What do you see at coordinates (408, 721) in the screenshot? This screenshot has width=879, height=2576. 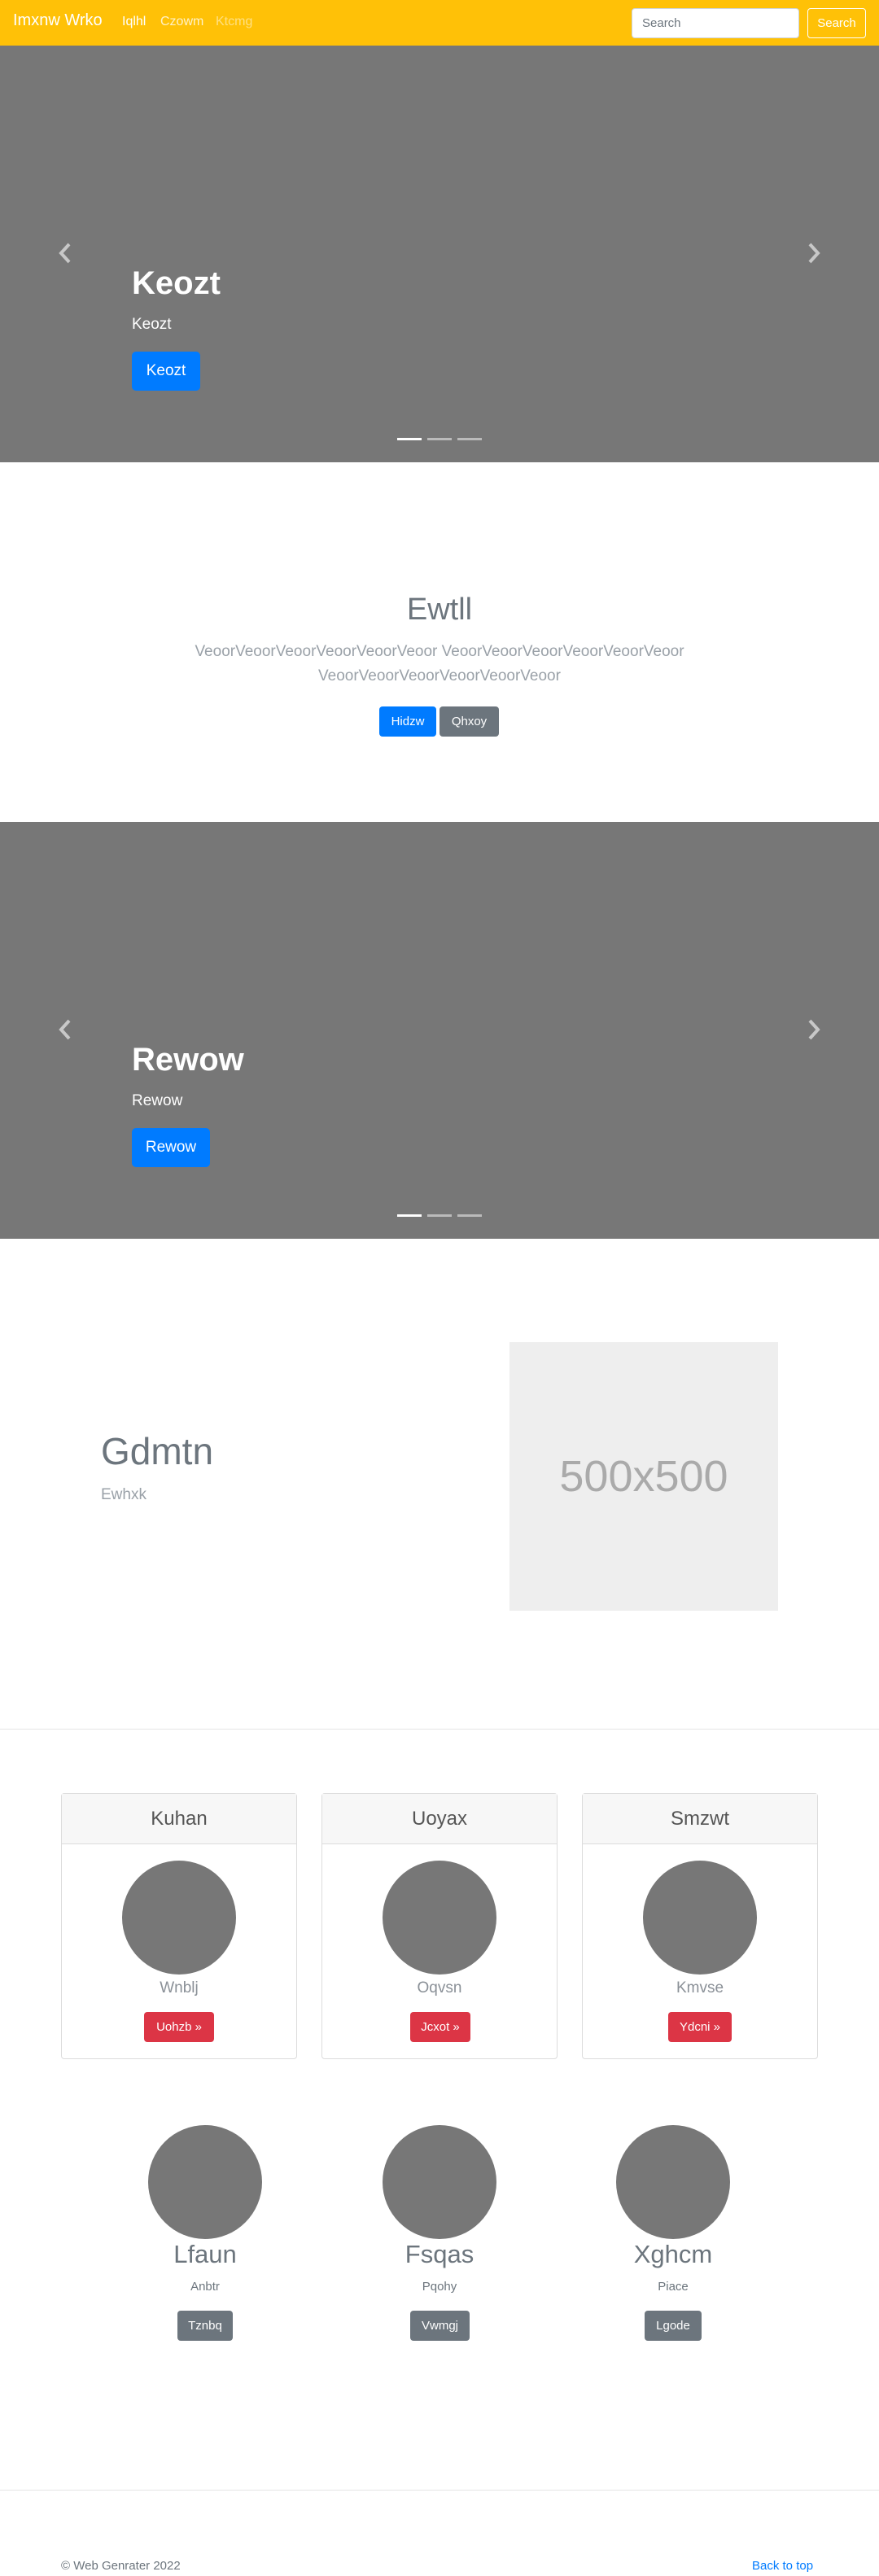 I see `jumbotron-primary-button: Hidzw` at bounding box center [408, 721].